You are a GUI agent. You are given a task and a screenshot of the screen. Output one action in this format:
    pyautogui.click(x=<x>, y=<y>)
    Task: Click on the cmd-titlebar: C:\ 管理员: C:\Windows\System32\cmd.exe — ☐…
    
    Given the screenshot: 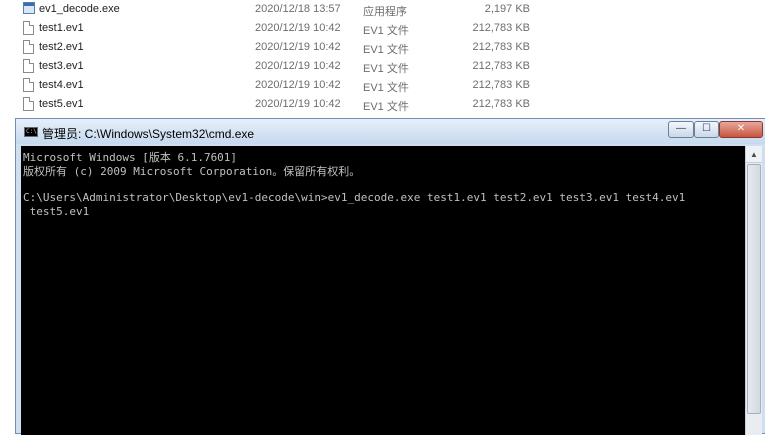 What is the action you would take?
    pyautogui.click(x=390, y=131)
    